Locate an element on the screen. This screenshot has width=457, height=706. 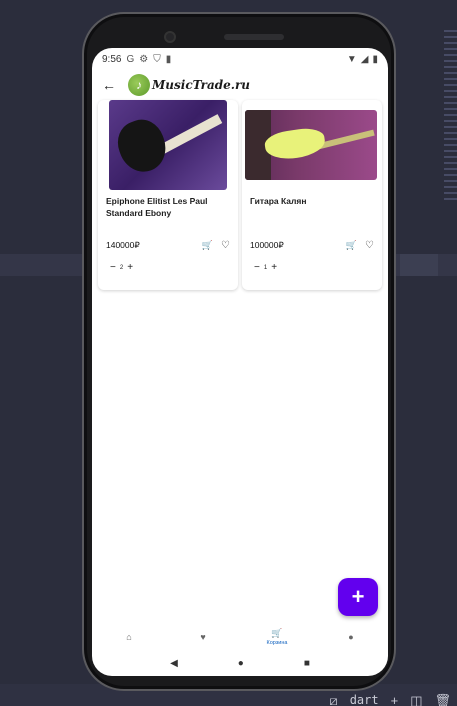
speaker-grille is located at coordinates (254, 37).